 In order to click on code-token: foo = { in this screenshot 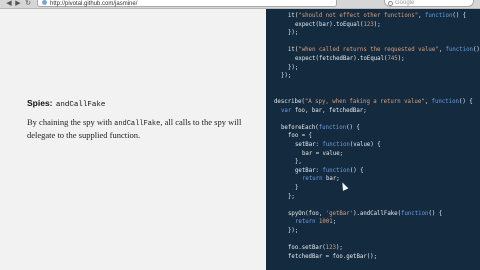, I will do `click(300, 136)`.